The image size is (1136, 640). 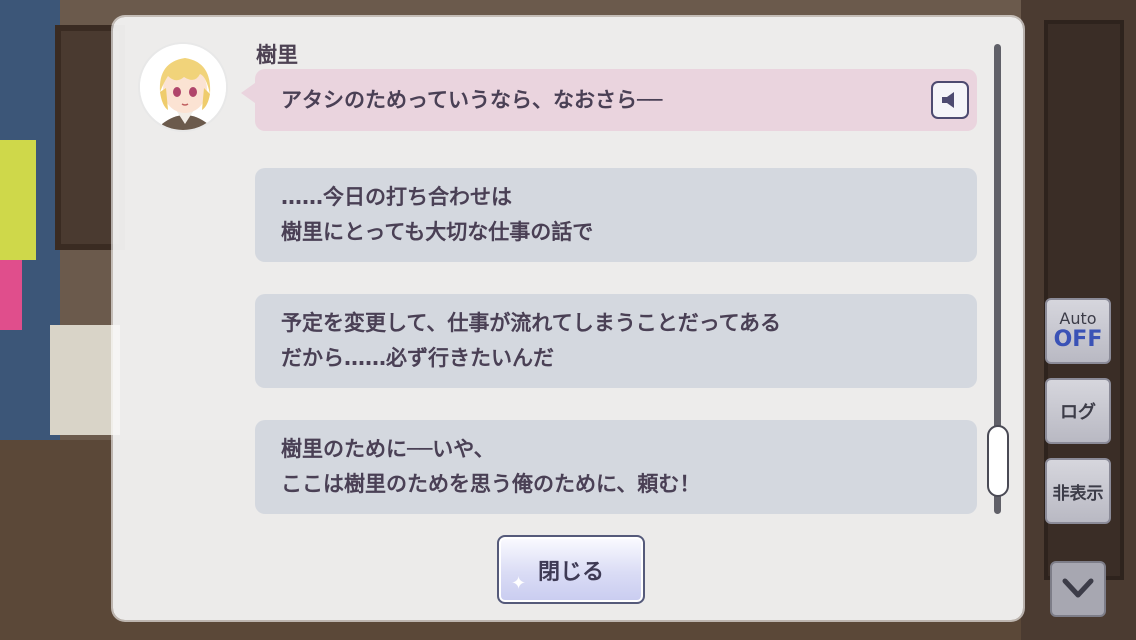 What do you see at coordinates (396, 197) in the screenshot?
I see `dialog-line: ……今日の打ち合わせは` at bounding box center [396, 197].